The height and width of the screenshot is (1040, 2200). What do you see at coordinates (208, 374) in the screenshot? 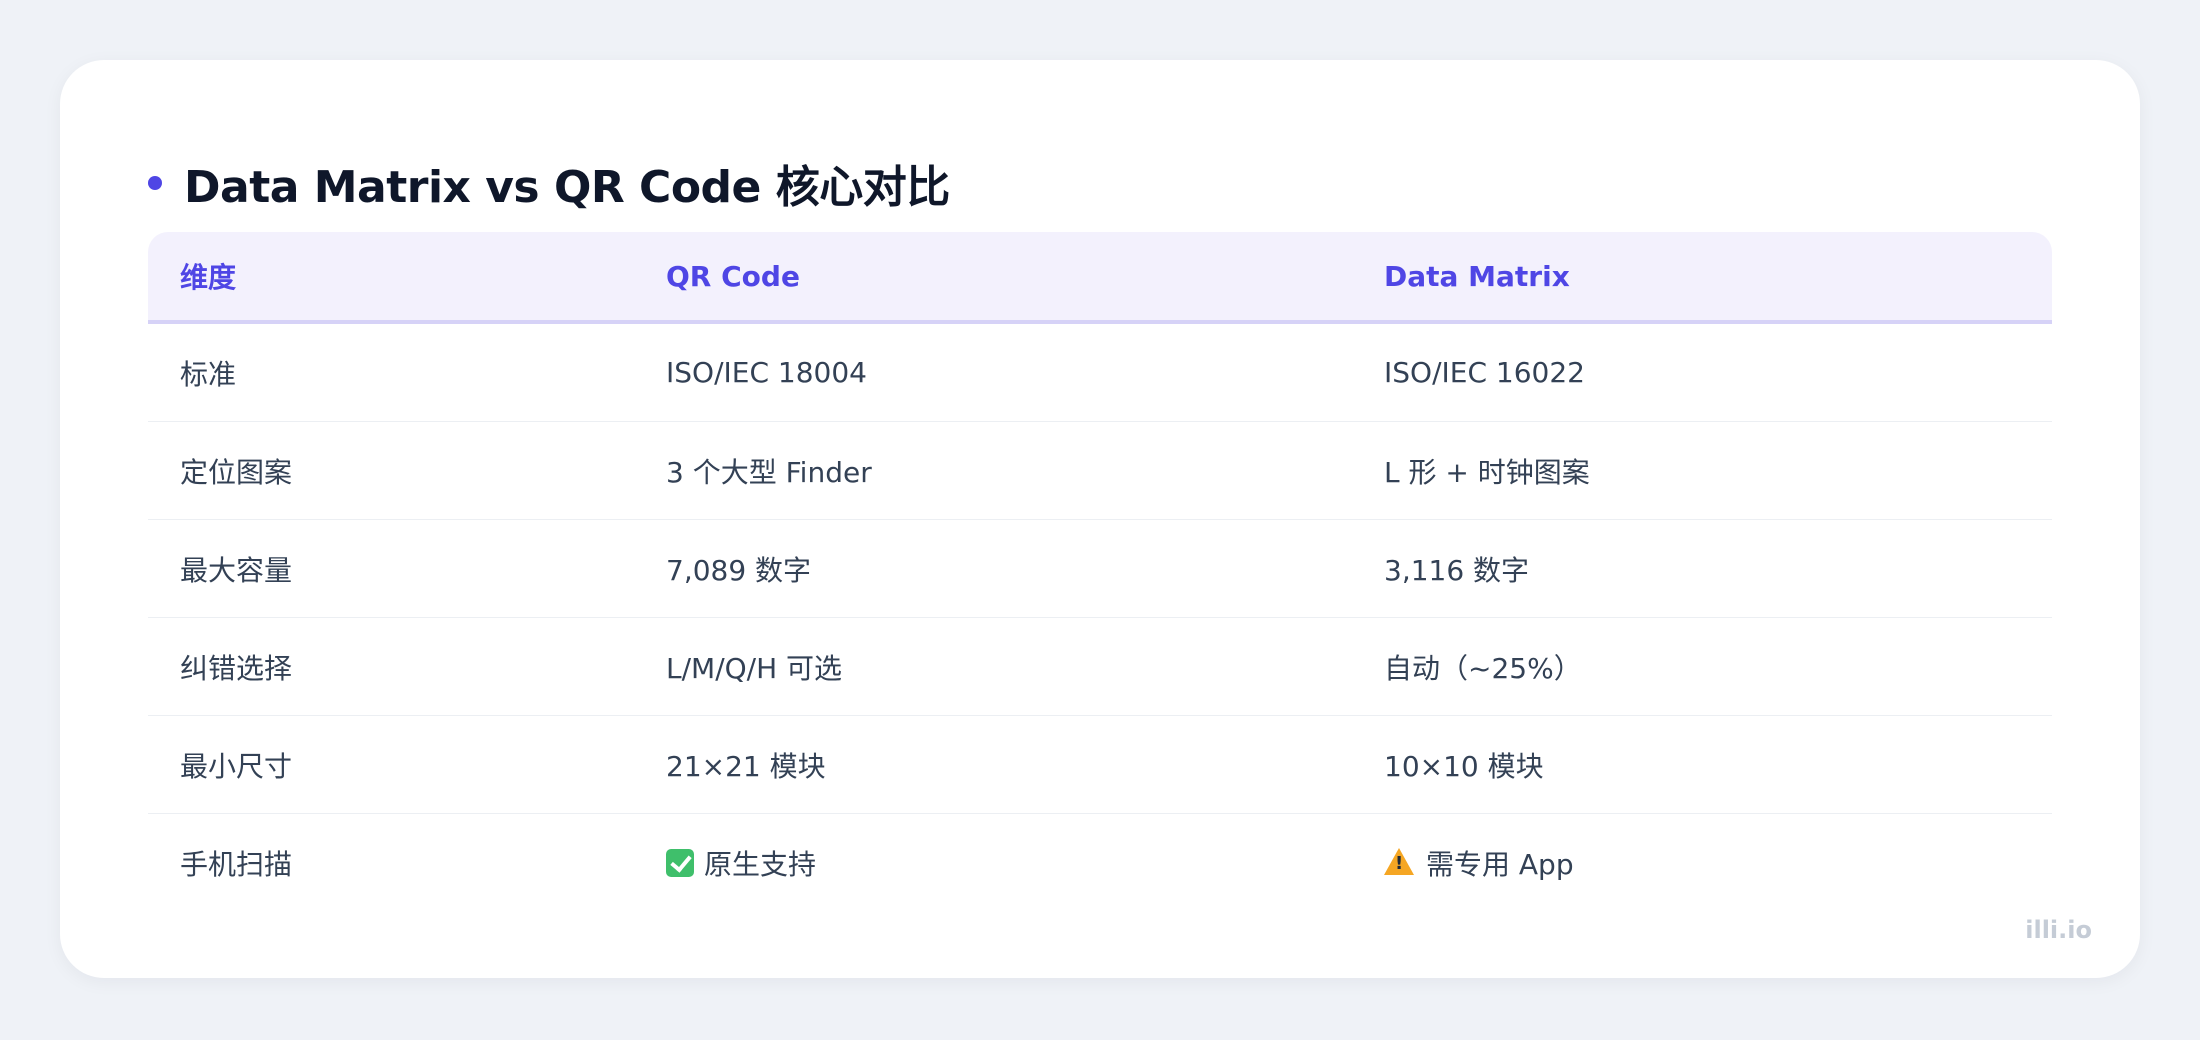
I see `cell-dimension: 标准` at bounding box center [208, 374].